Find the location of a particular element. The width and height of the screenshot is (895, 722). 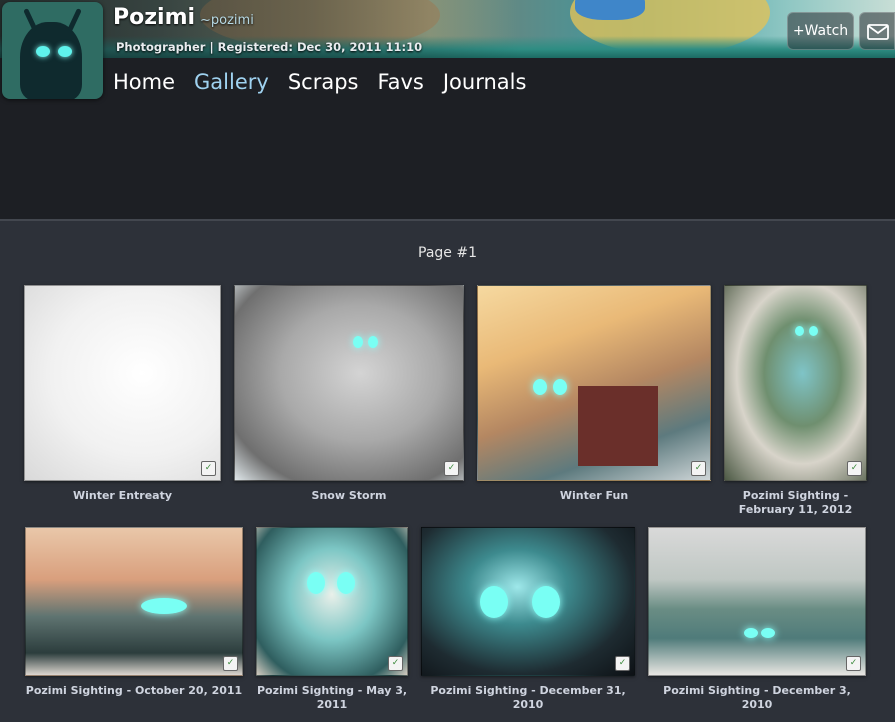

header-divider is located at coordinates (447, 220).